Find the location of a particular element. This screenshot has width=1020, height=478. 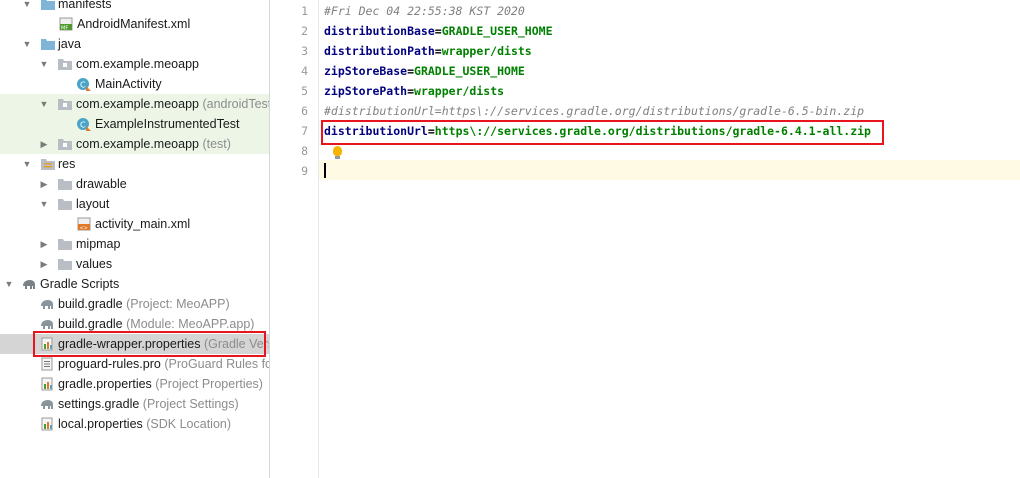

property-key: distributionPath is located at coordinates (379, 51).